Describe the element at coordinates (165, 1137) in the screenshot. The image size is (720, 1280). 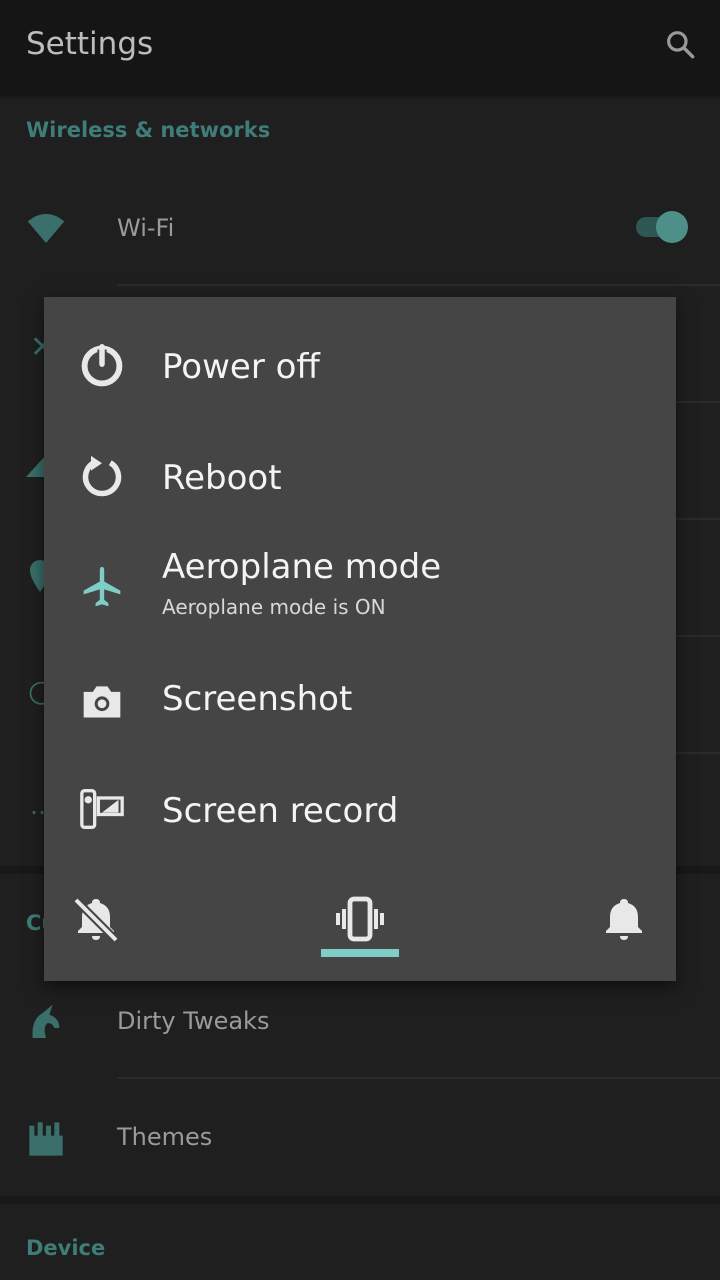
I see `themes-label: Themes` at that location.